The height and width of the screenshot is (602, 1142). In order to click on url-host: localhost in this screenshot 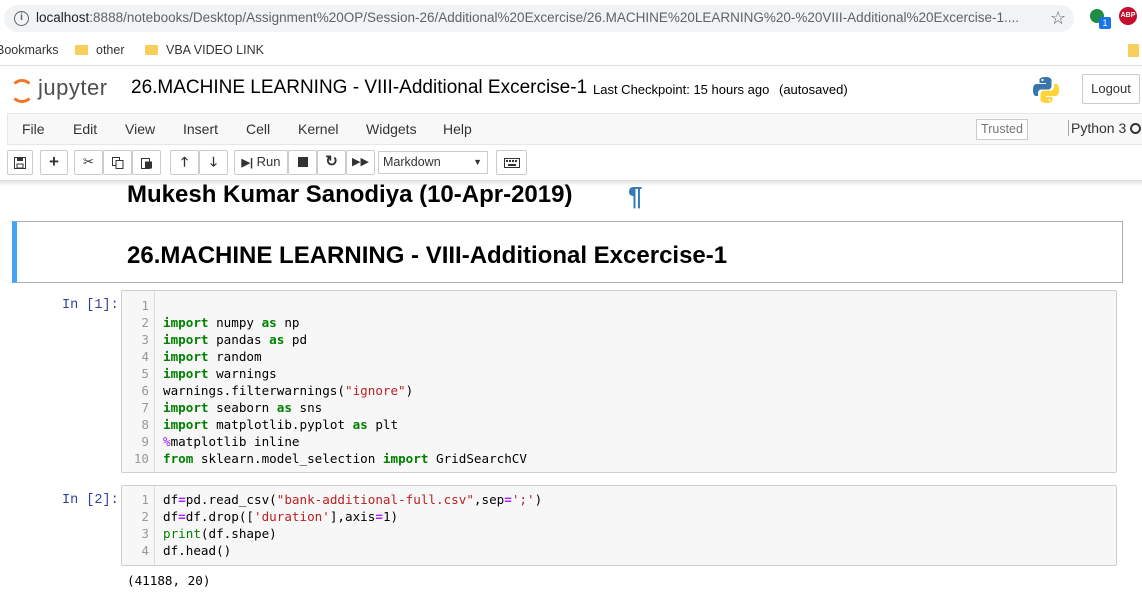, I will do `click(63, 17)`.